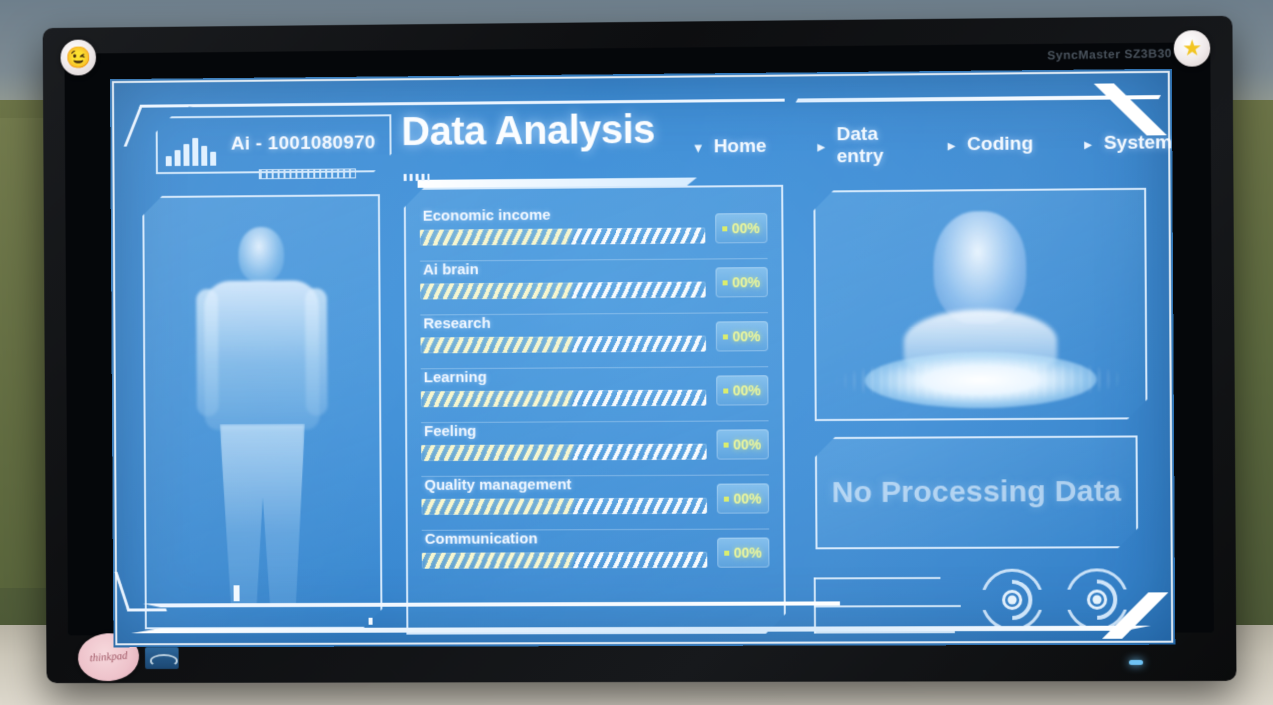 Image resolution: width=1273 pixels, height=705 pixels. I want to click on body-silhouette, so click(262, 415).